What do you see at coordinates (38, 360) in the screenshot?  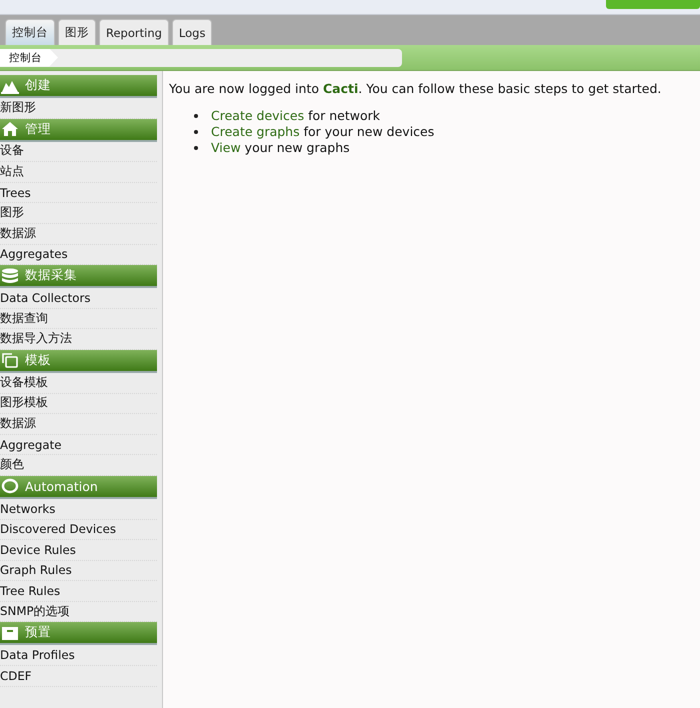 I see `section-title: 模板` at bounding box center [38, 360].